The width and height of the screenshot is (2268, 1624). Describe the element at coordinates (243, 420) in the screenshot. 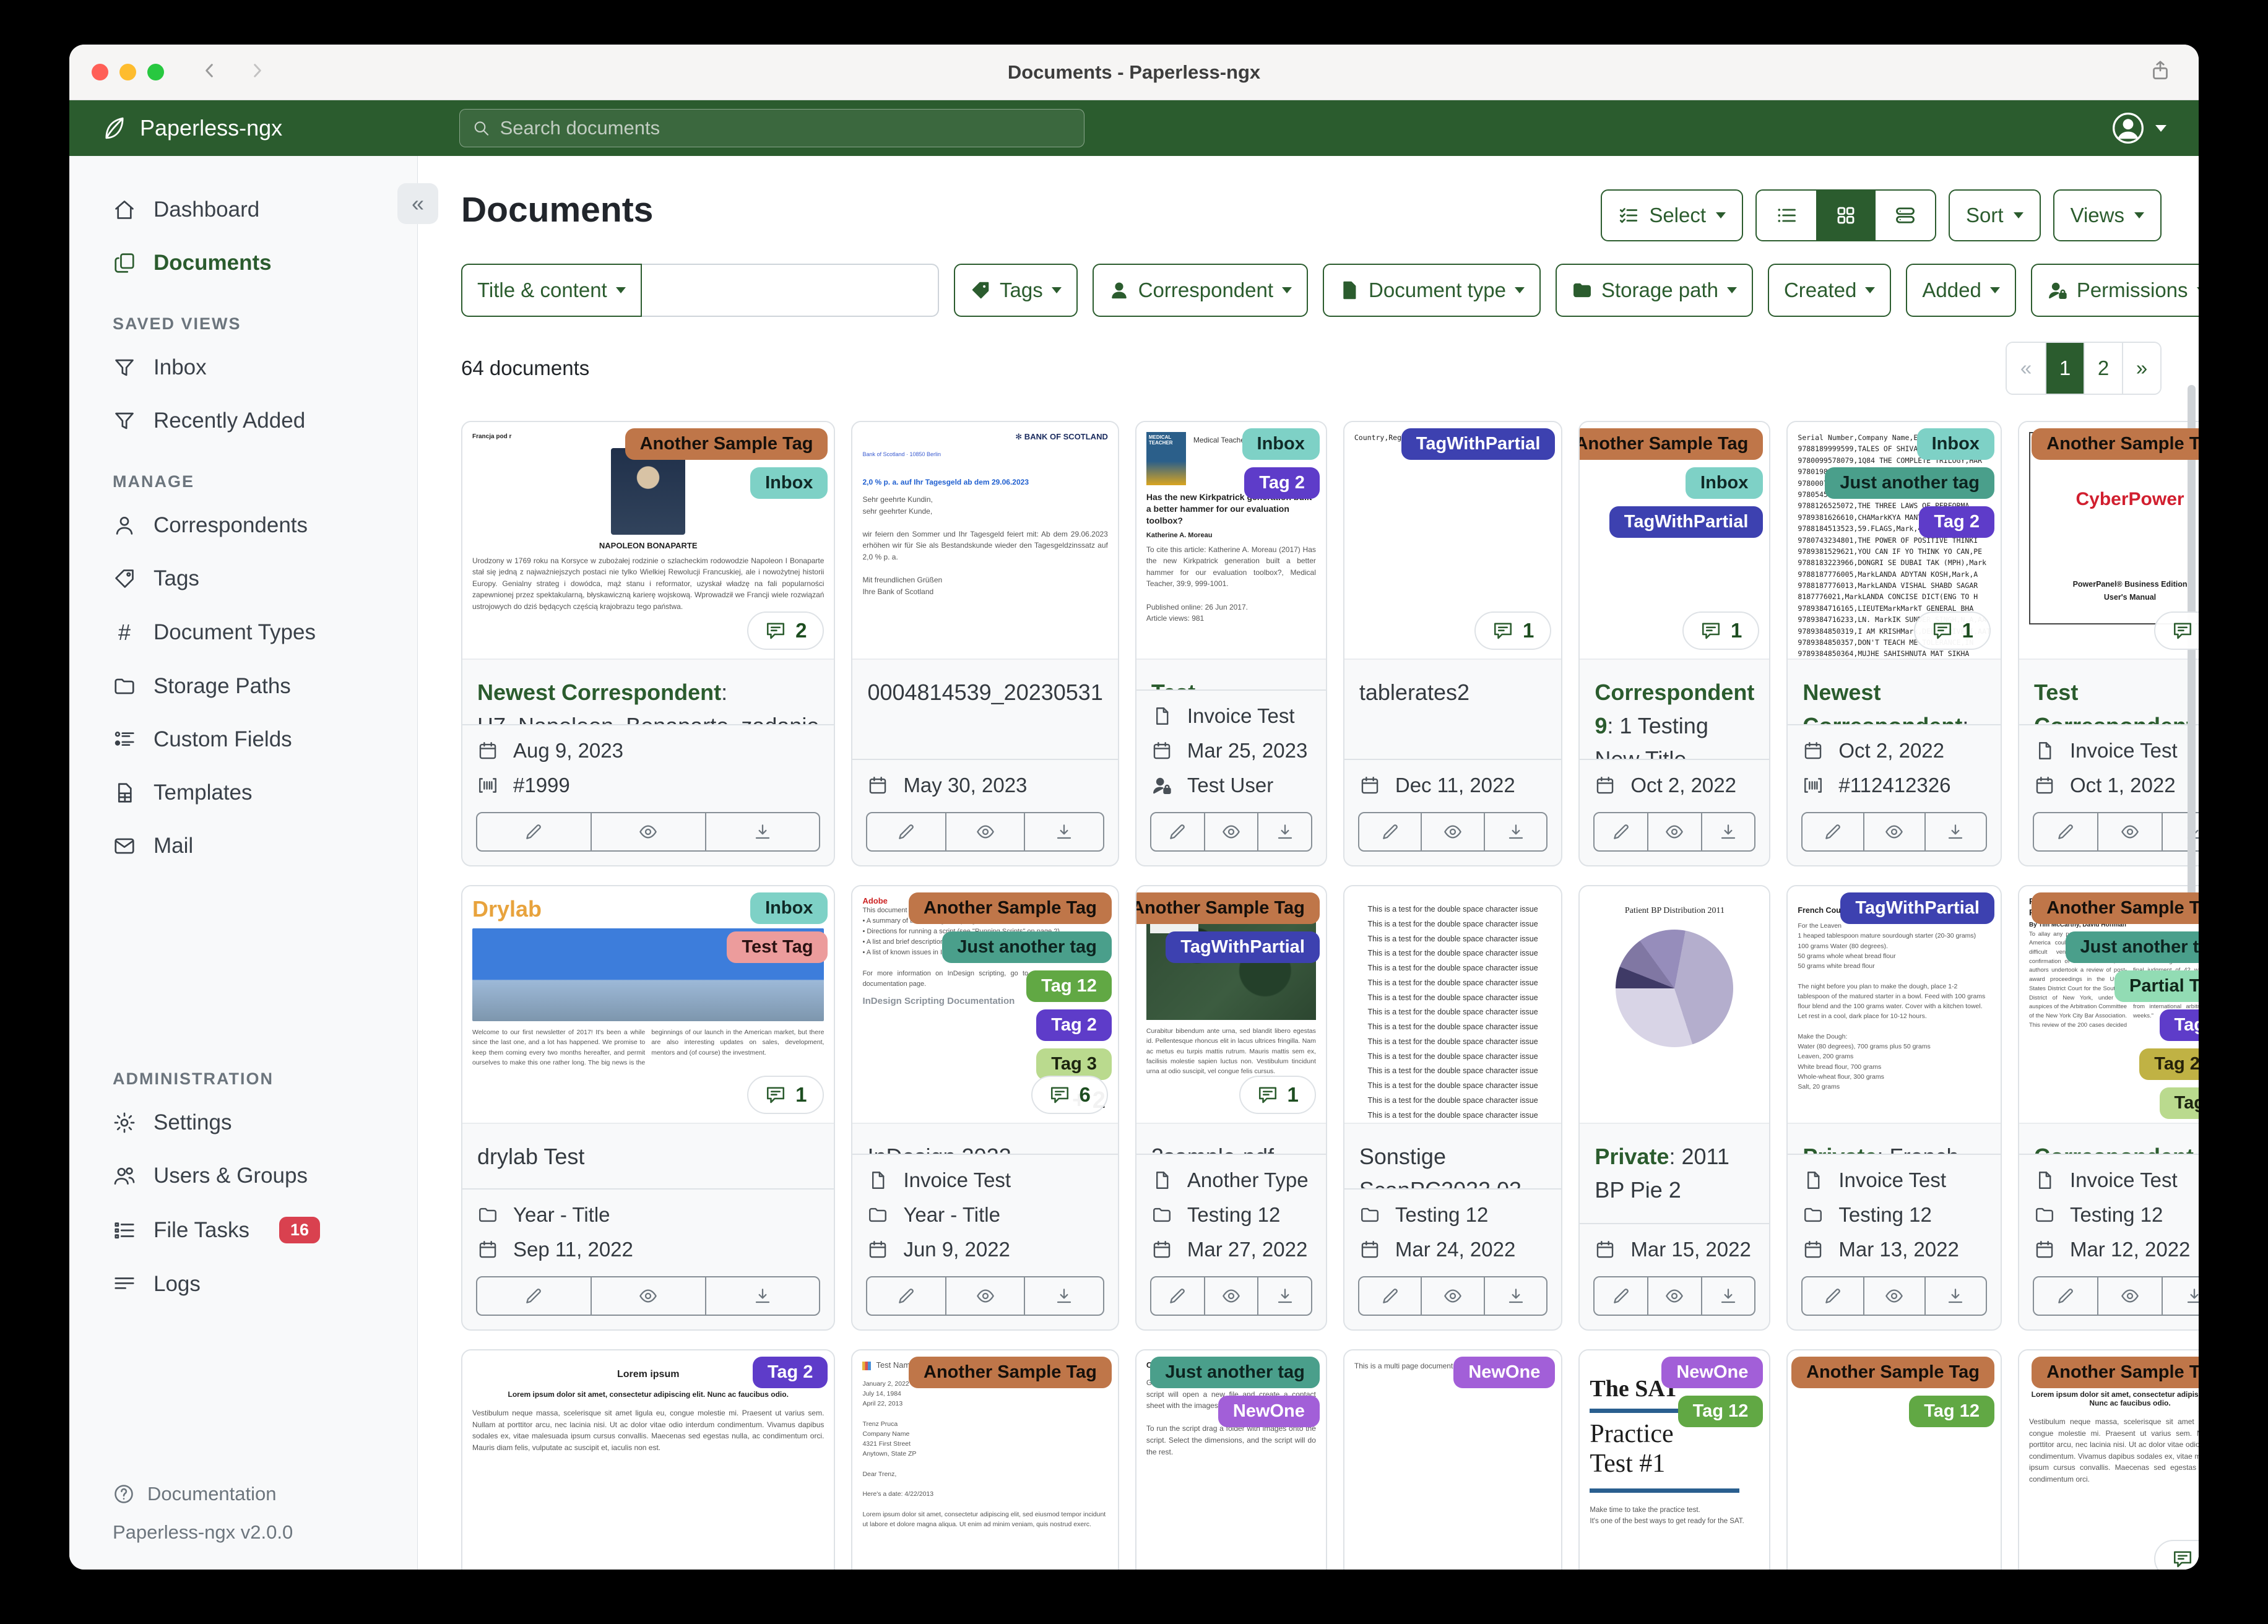

I see `sidebar-item-recently-added: Recently Added` at that location.